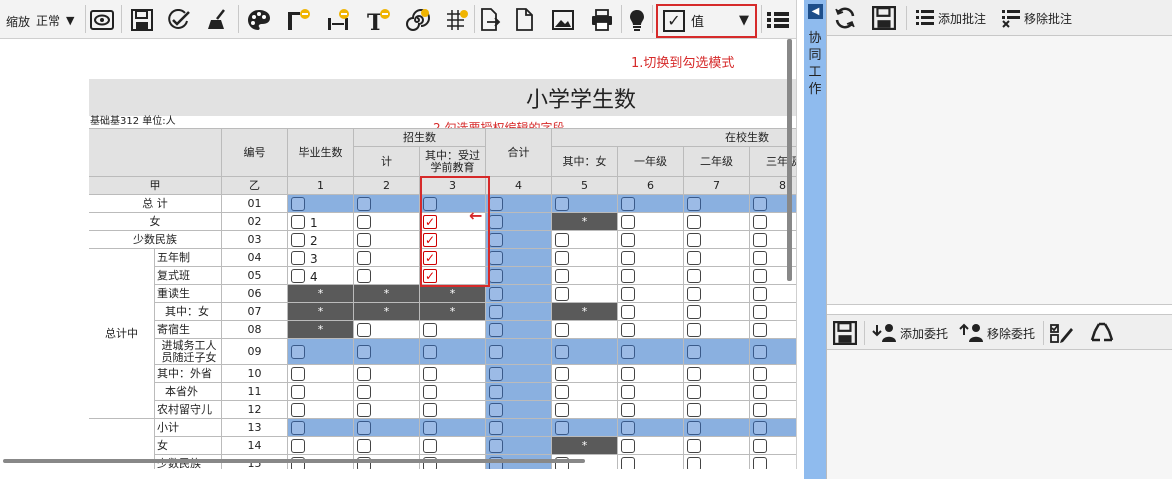 This screenshot has height=479, width=1172. I want to click on column-width-icon, so click(339, 20).